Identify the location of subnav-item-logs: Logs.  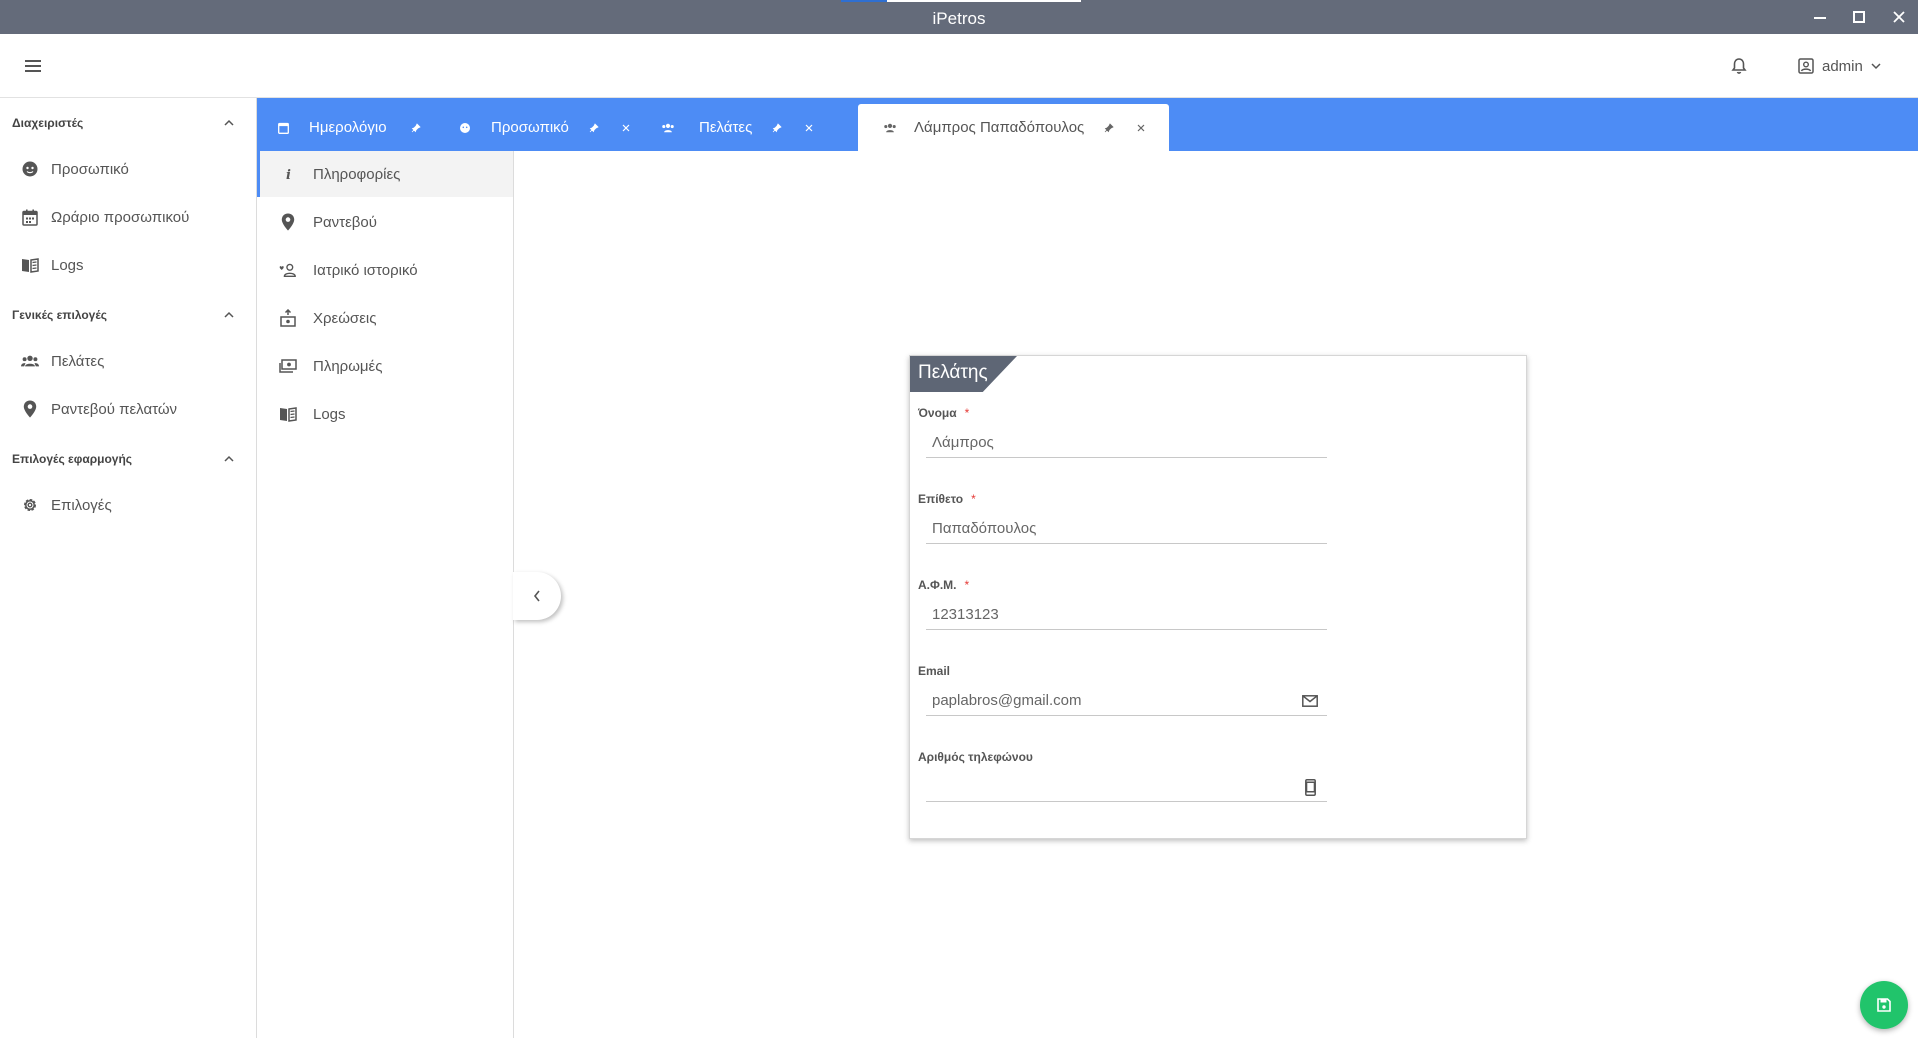
(385, 414).